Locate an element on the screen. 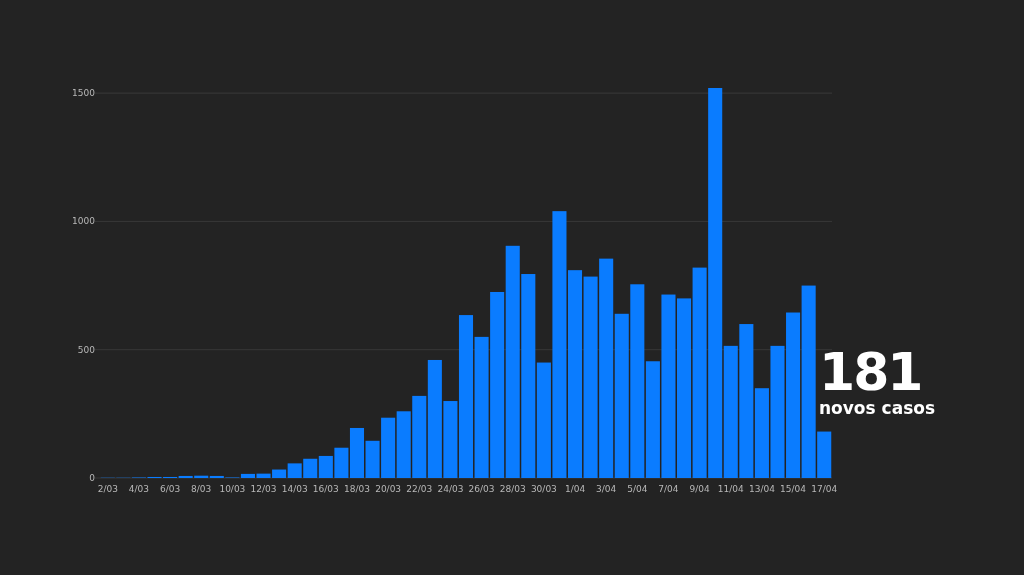 Image resolution: width=1024 pixels, height=575 pixels. y-tick-label: 0 is located at coordinates (92, 478).